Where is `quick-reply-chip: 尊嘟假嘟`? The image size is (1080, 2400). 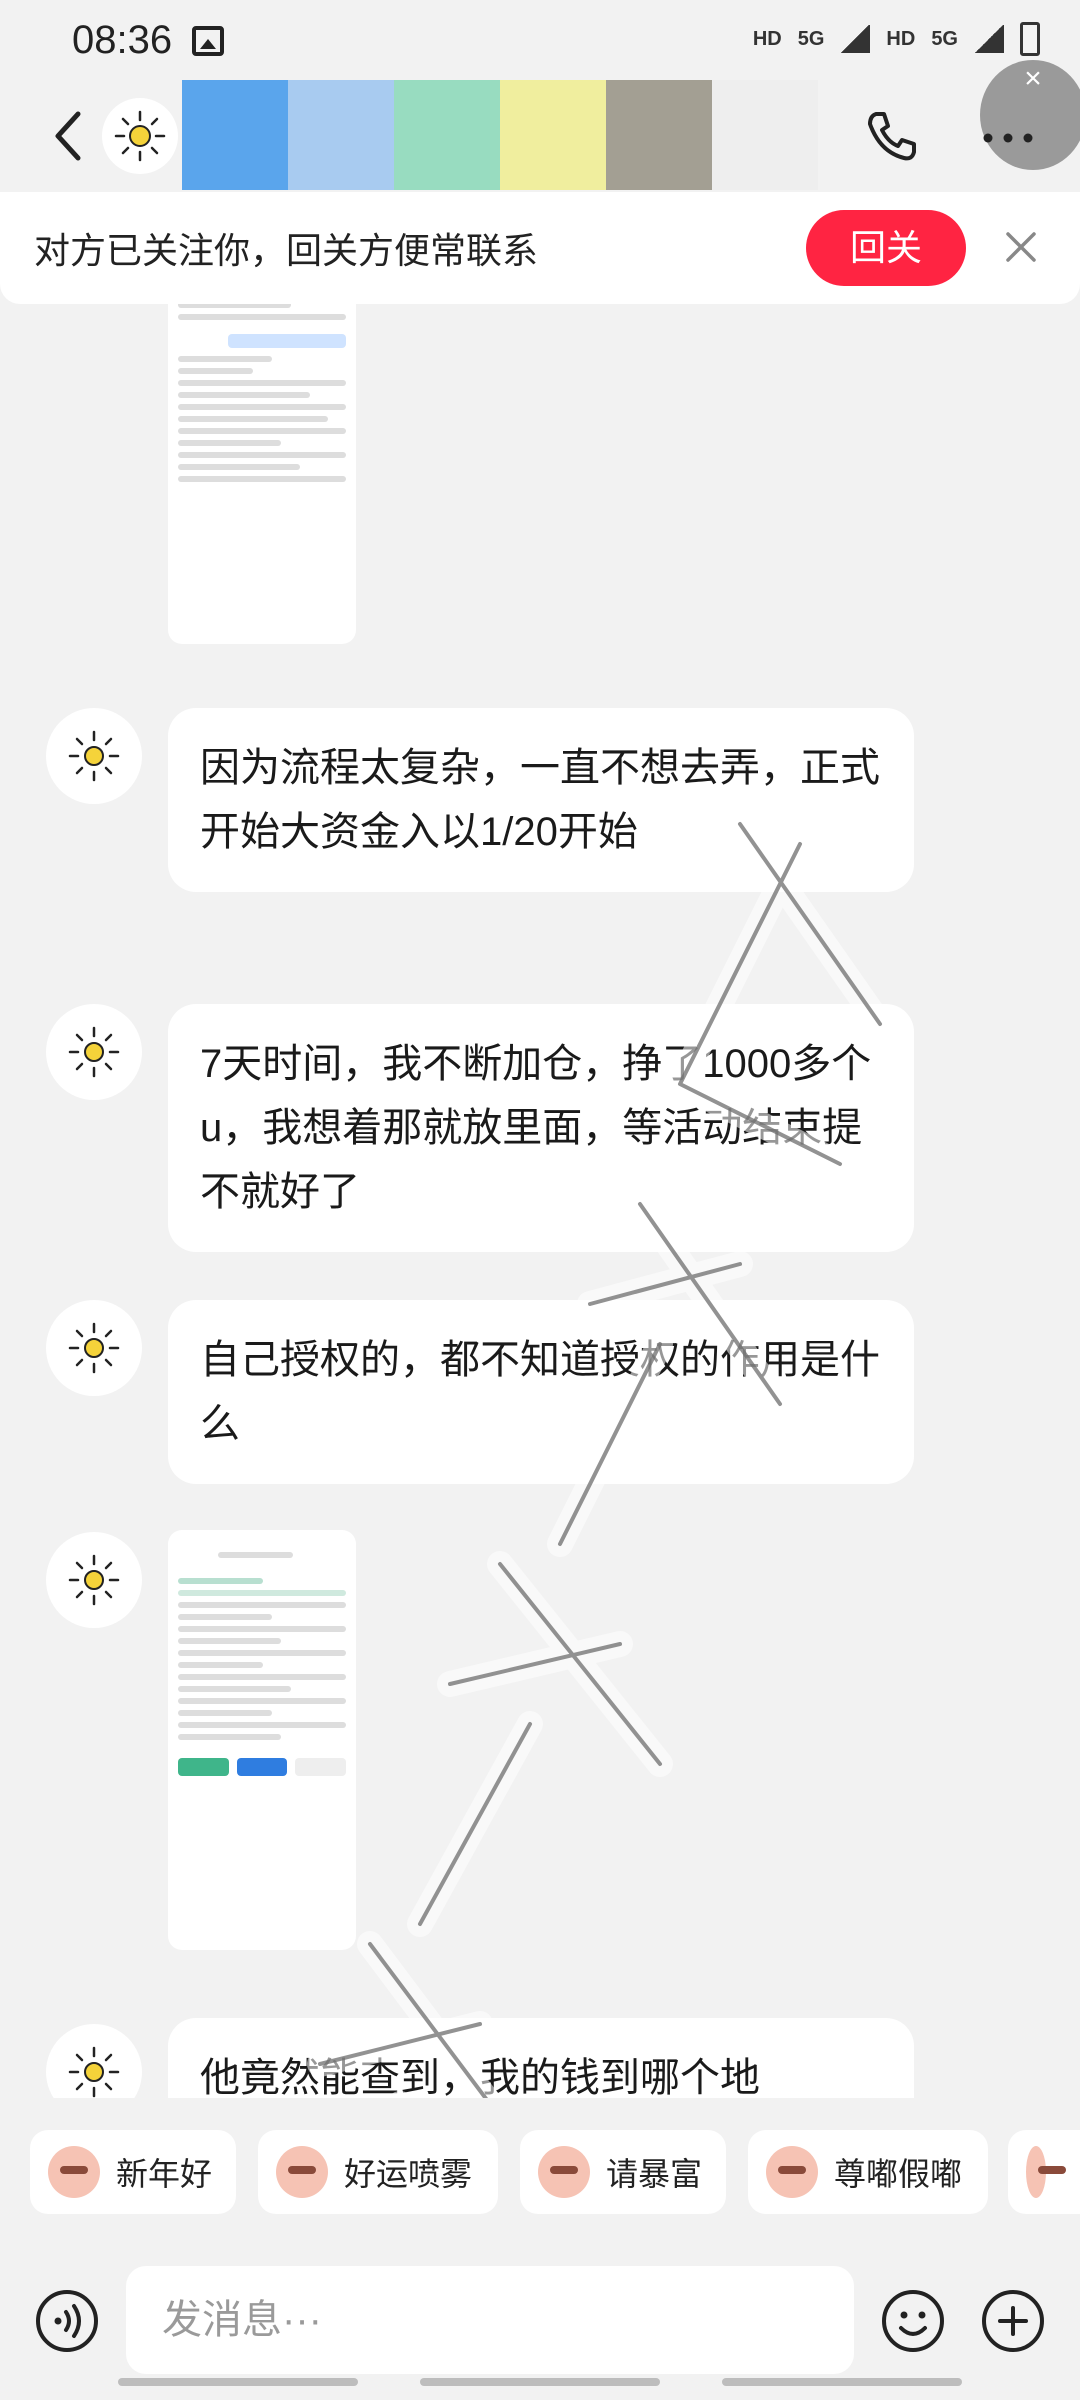 quick-reply-chip: 尊嘟假嘟 is located at coordinates (868, 2172).